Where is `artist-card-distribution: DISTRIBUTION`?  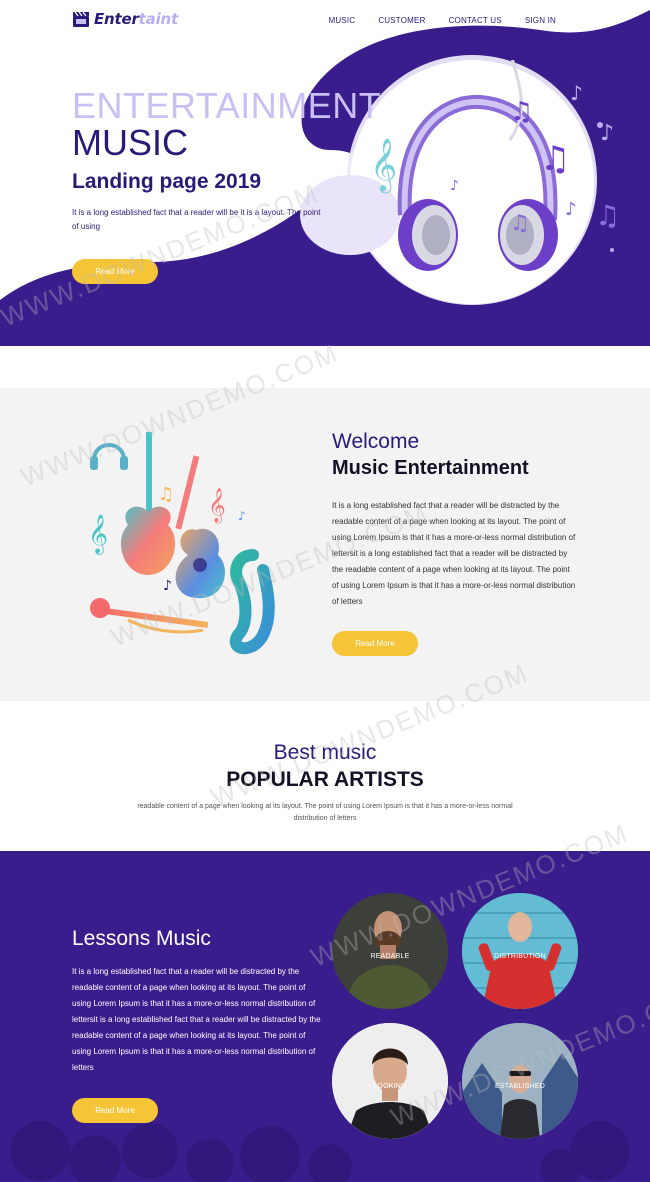 artist-card-distribution: DISTRIBUTION is located at coordinates (520, 951).